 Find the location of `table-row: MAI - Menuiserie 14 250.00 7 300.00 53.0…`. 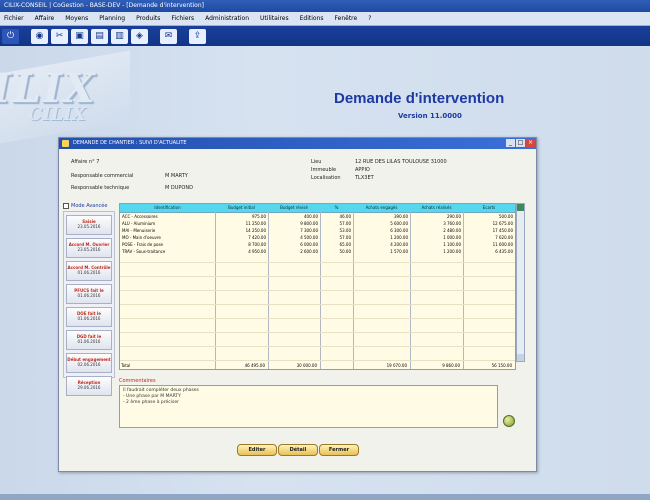

table-row: MAI - Menuiserie 14 250.00 7 300.00 53.0… is located at coordinates (317, 230).